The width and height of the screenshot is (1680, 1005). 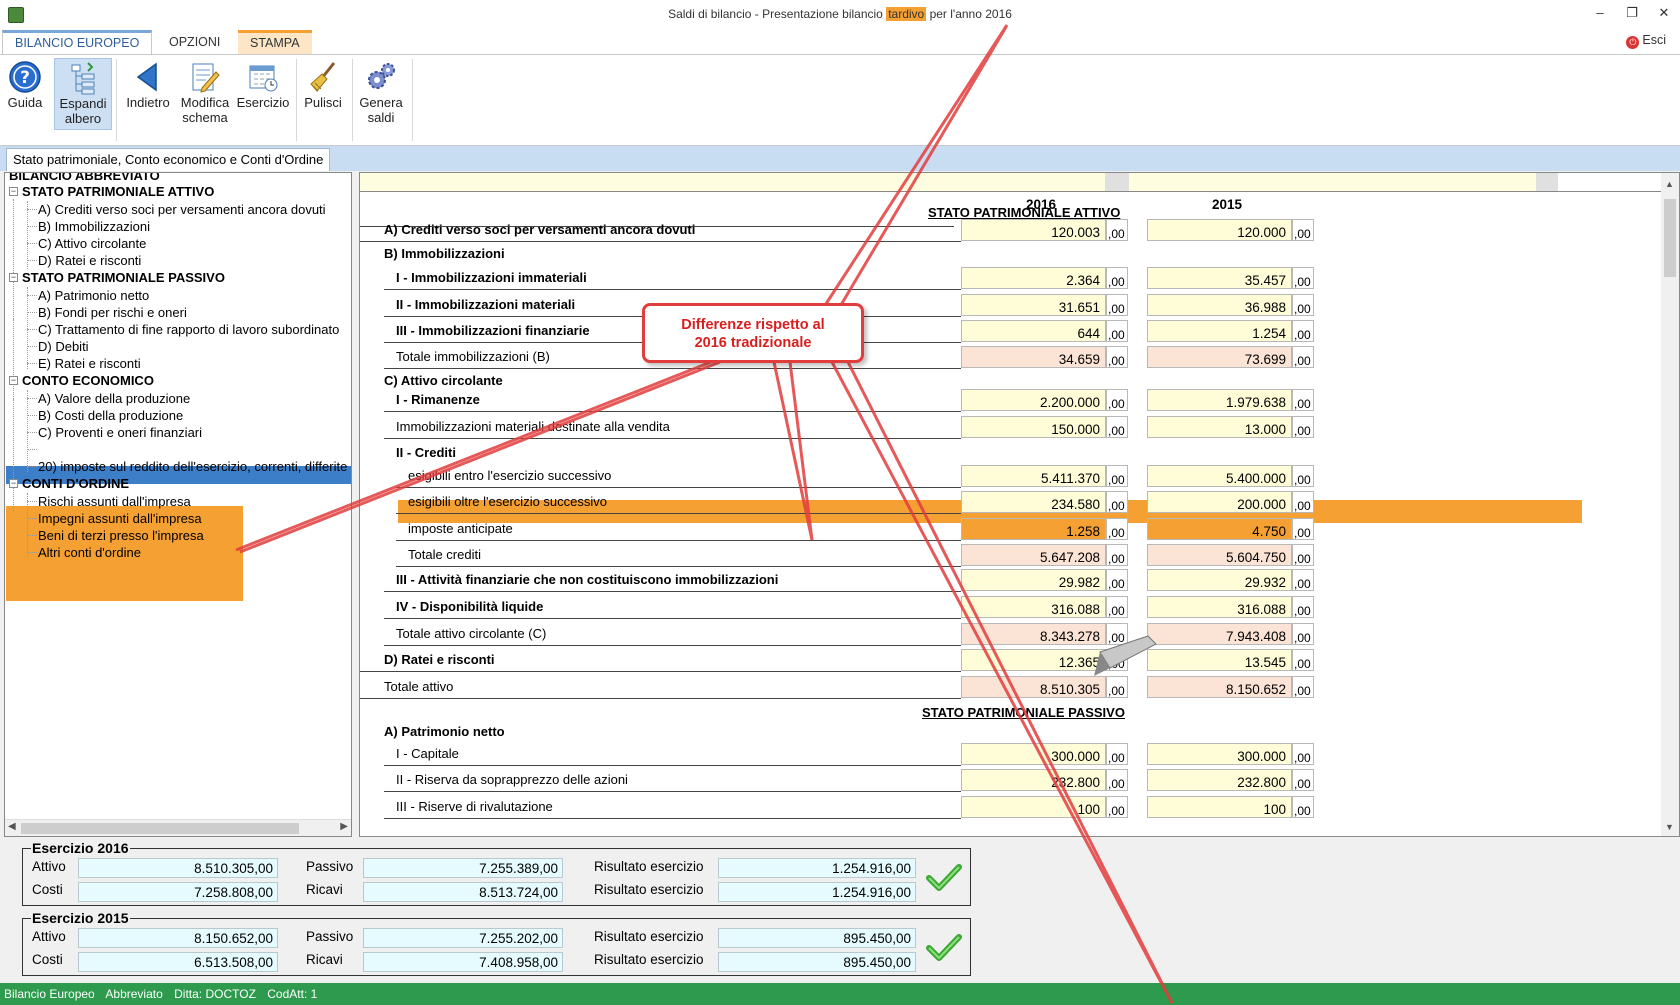 What do you see at coordinates (1033, 580) in the screenshot?
I see `value-2016-field: 29.982` at bounding box center [1033, 580].